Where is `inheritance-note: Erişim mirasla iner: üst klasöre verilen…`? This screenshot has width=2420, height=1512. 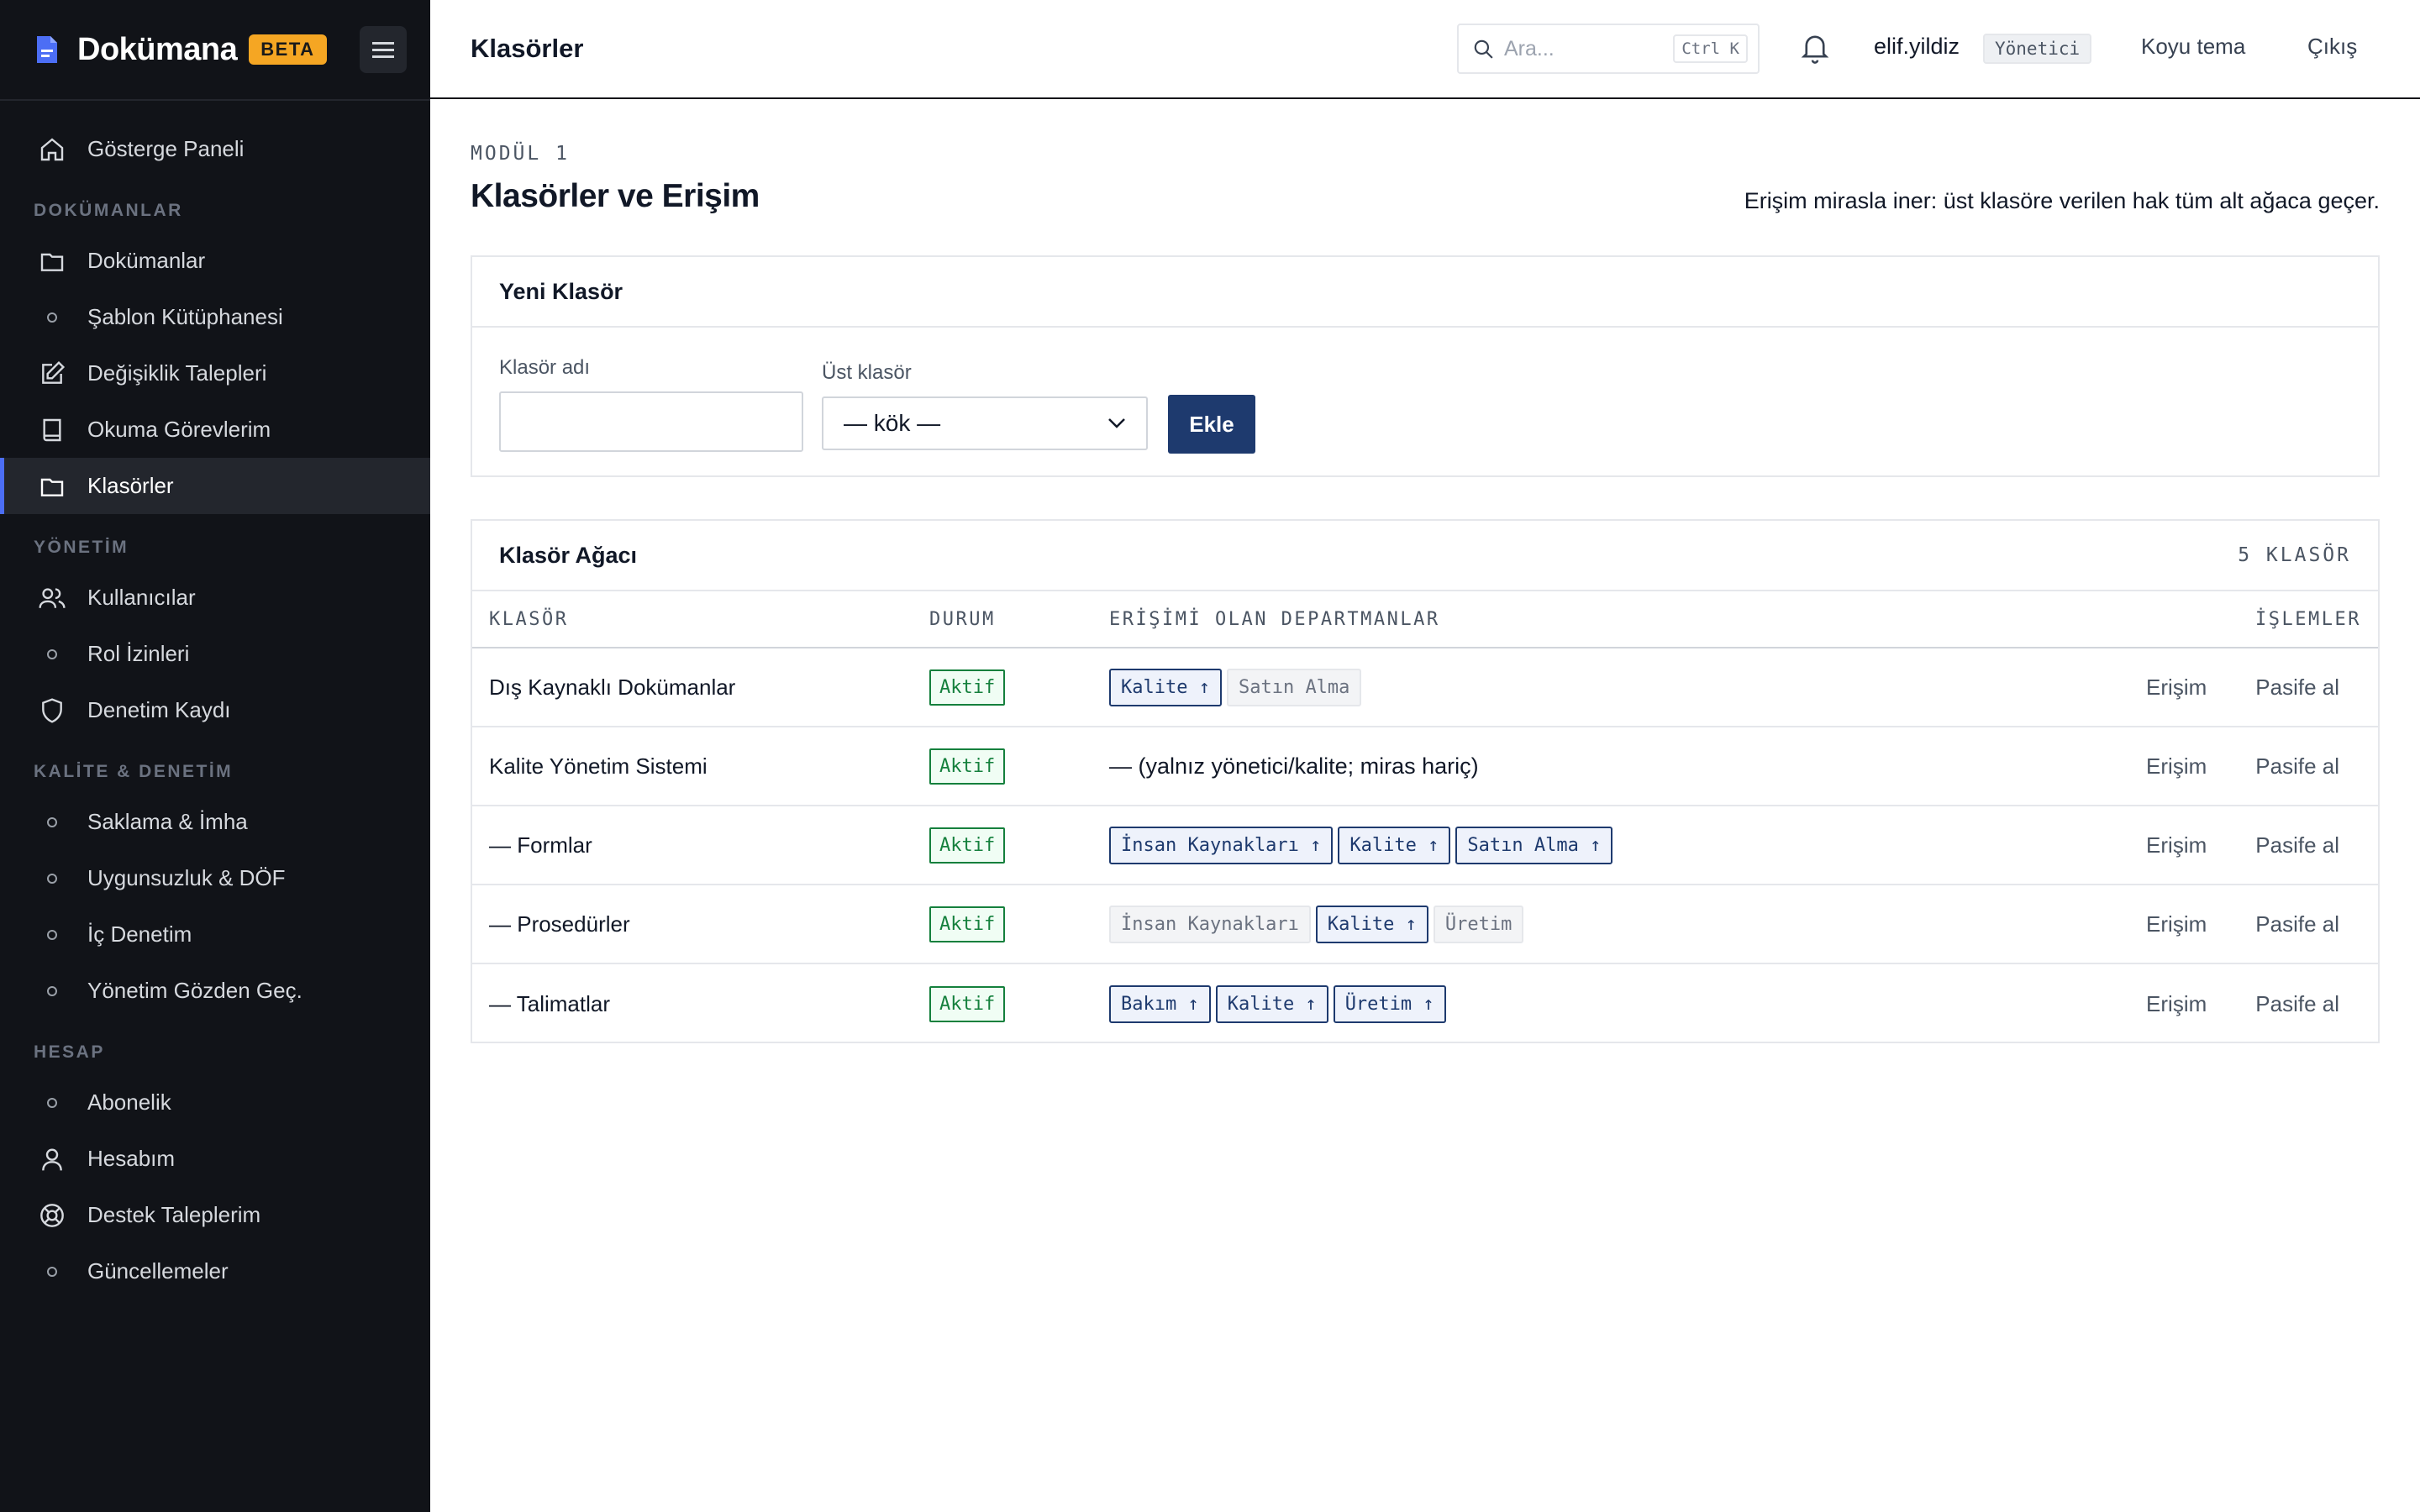 inheritance-note: Erişim mirasla iner: üst klasöre verilen… is located at coordinates (2062, 200).